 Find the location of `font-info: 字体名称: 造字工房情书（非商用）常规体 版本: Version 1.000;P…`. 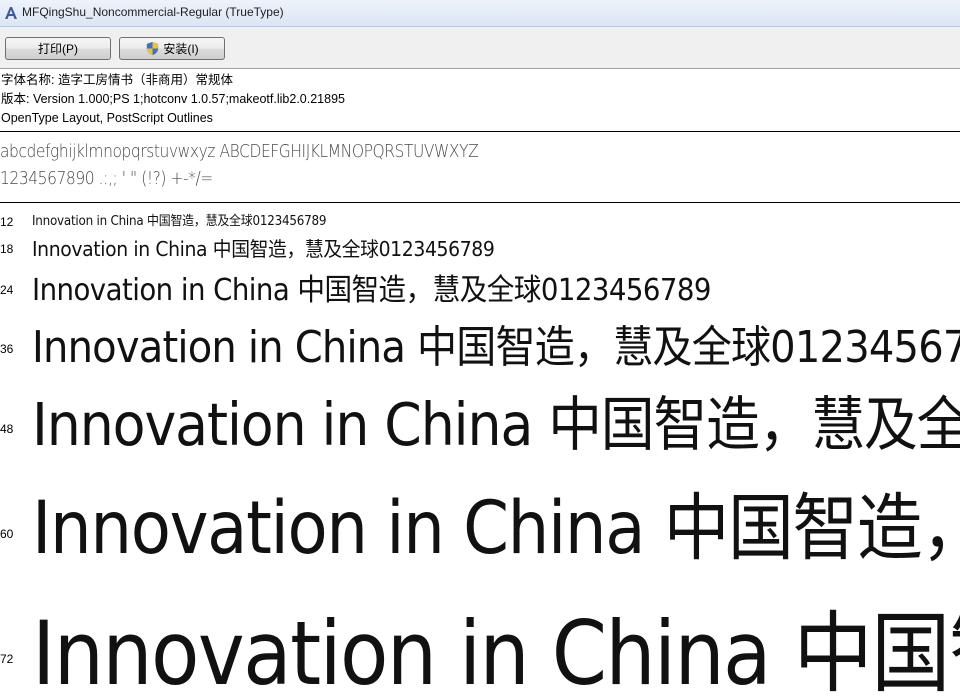

font-info: 字体名称: 造字工房情书（非商用）常规体 版本: Version 1.000;P… is located at coordinates (480, 99).